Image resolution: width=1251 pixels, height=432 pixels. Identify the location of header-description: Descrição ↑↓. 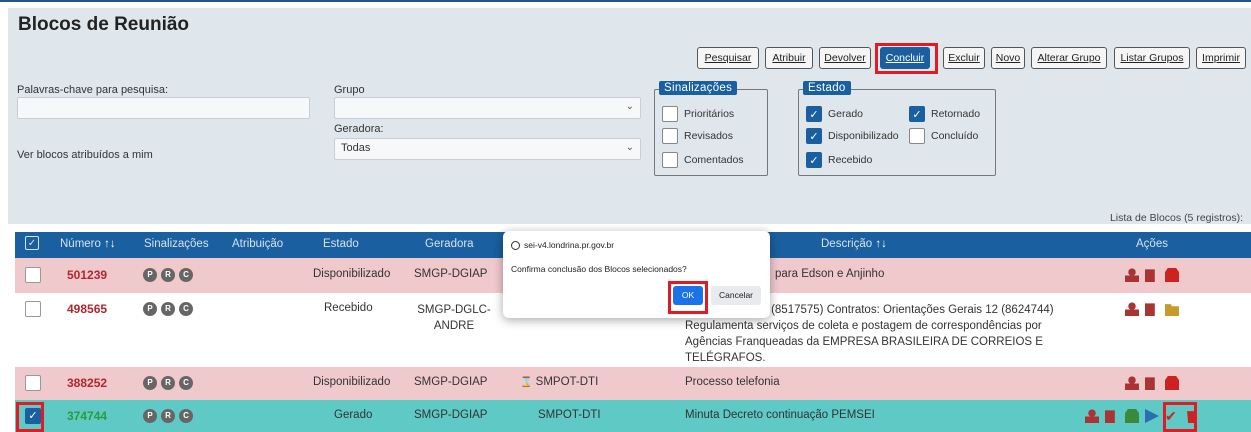
(854, 244).